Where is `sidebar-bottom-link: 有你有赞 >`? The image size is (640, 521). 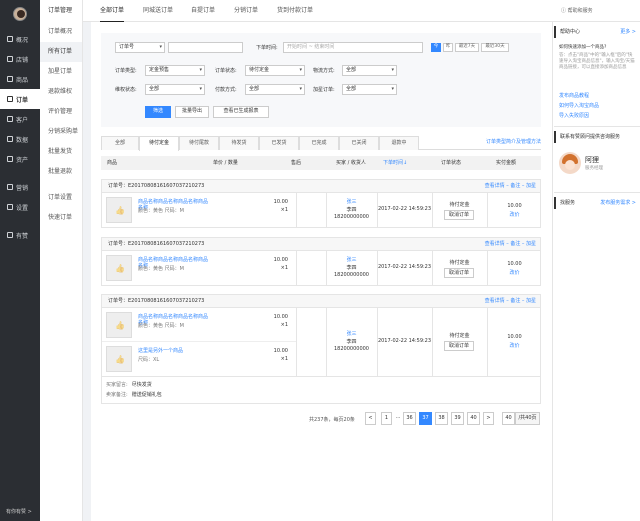 sidebar-bottom-link: 有你有赞 > is located at coordinates (19, 511).